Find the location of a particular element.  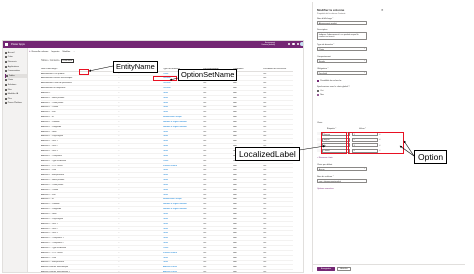

cell-display-name: Adresse 1 : Code postal is located at coordinates (79, 103).